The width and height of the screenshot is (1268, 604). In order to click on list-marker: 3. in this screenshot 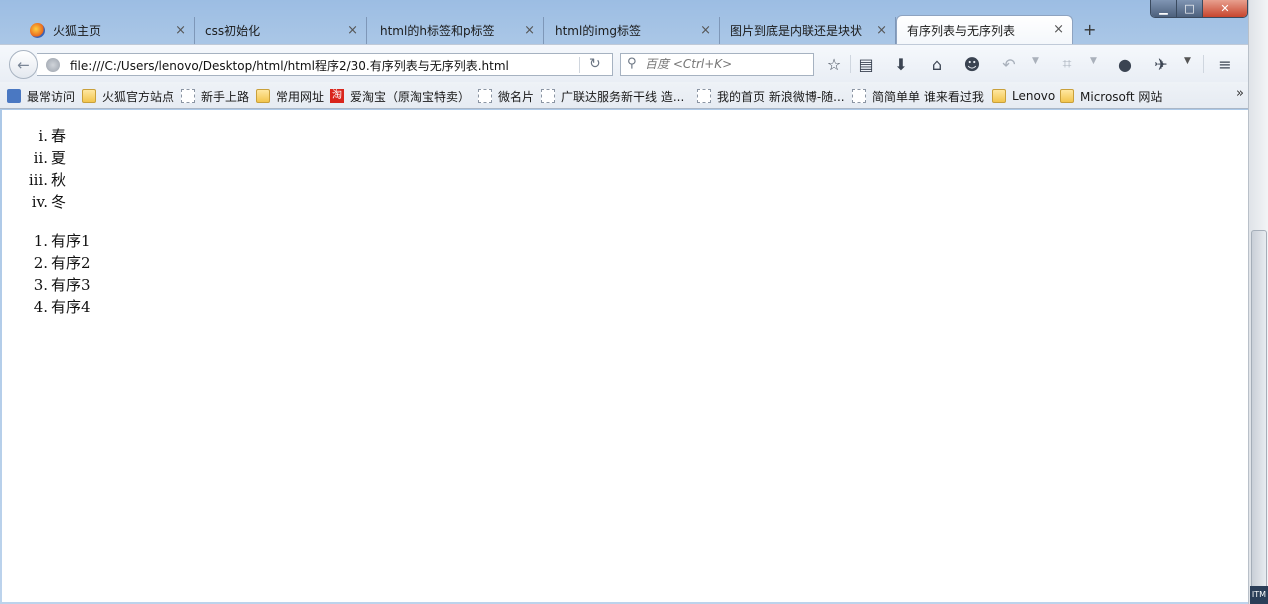, I will do `click(40, 285)`.